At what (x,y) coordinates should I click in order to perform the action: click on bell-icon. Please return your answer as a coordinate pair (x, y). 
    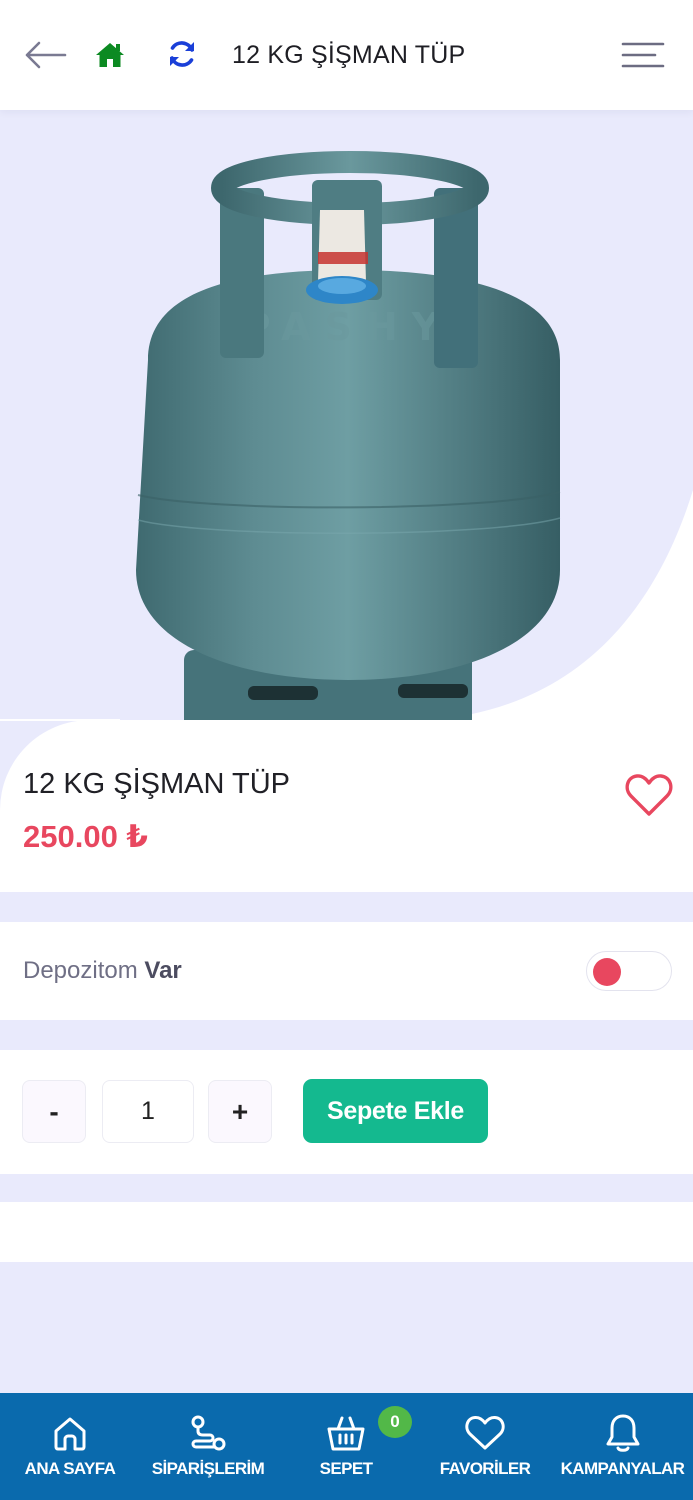
    Looking at the image, I should click on (623, 1433).